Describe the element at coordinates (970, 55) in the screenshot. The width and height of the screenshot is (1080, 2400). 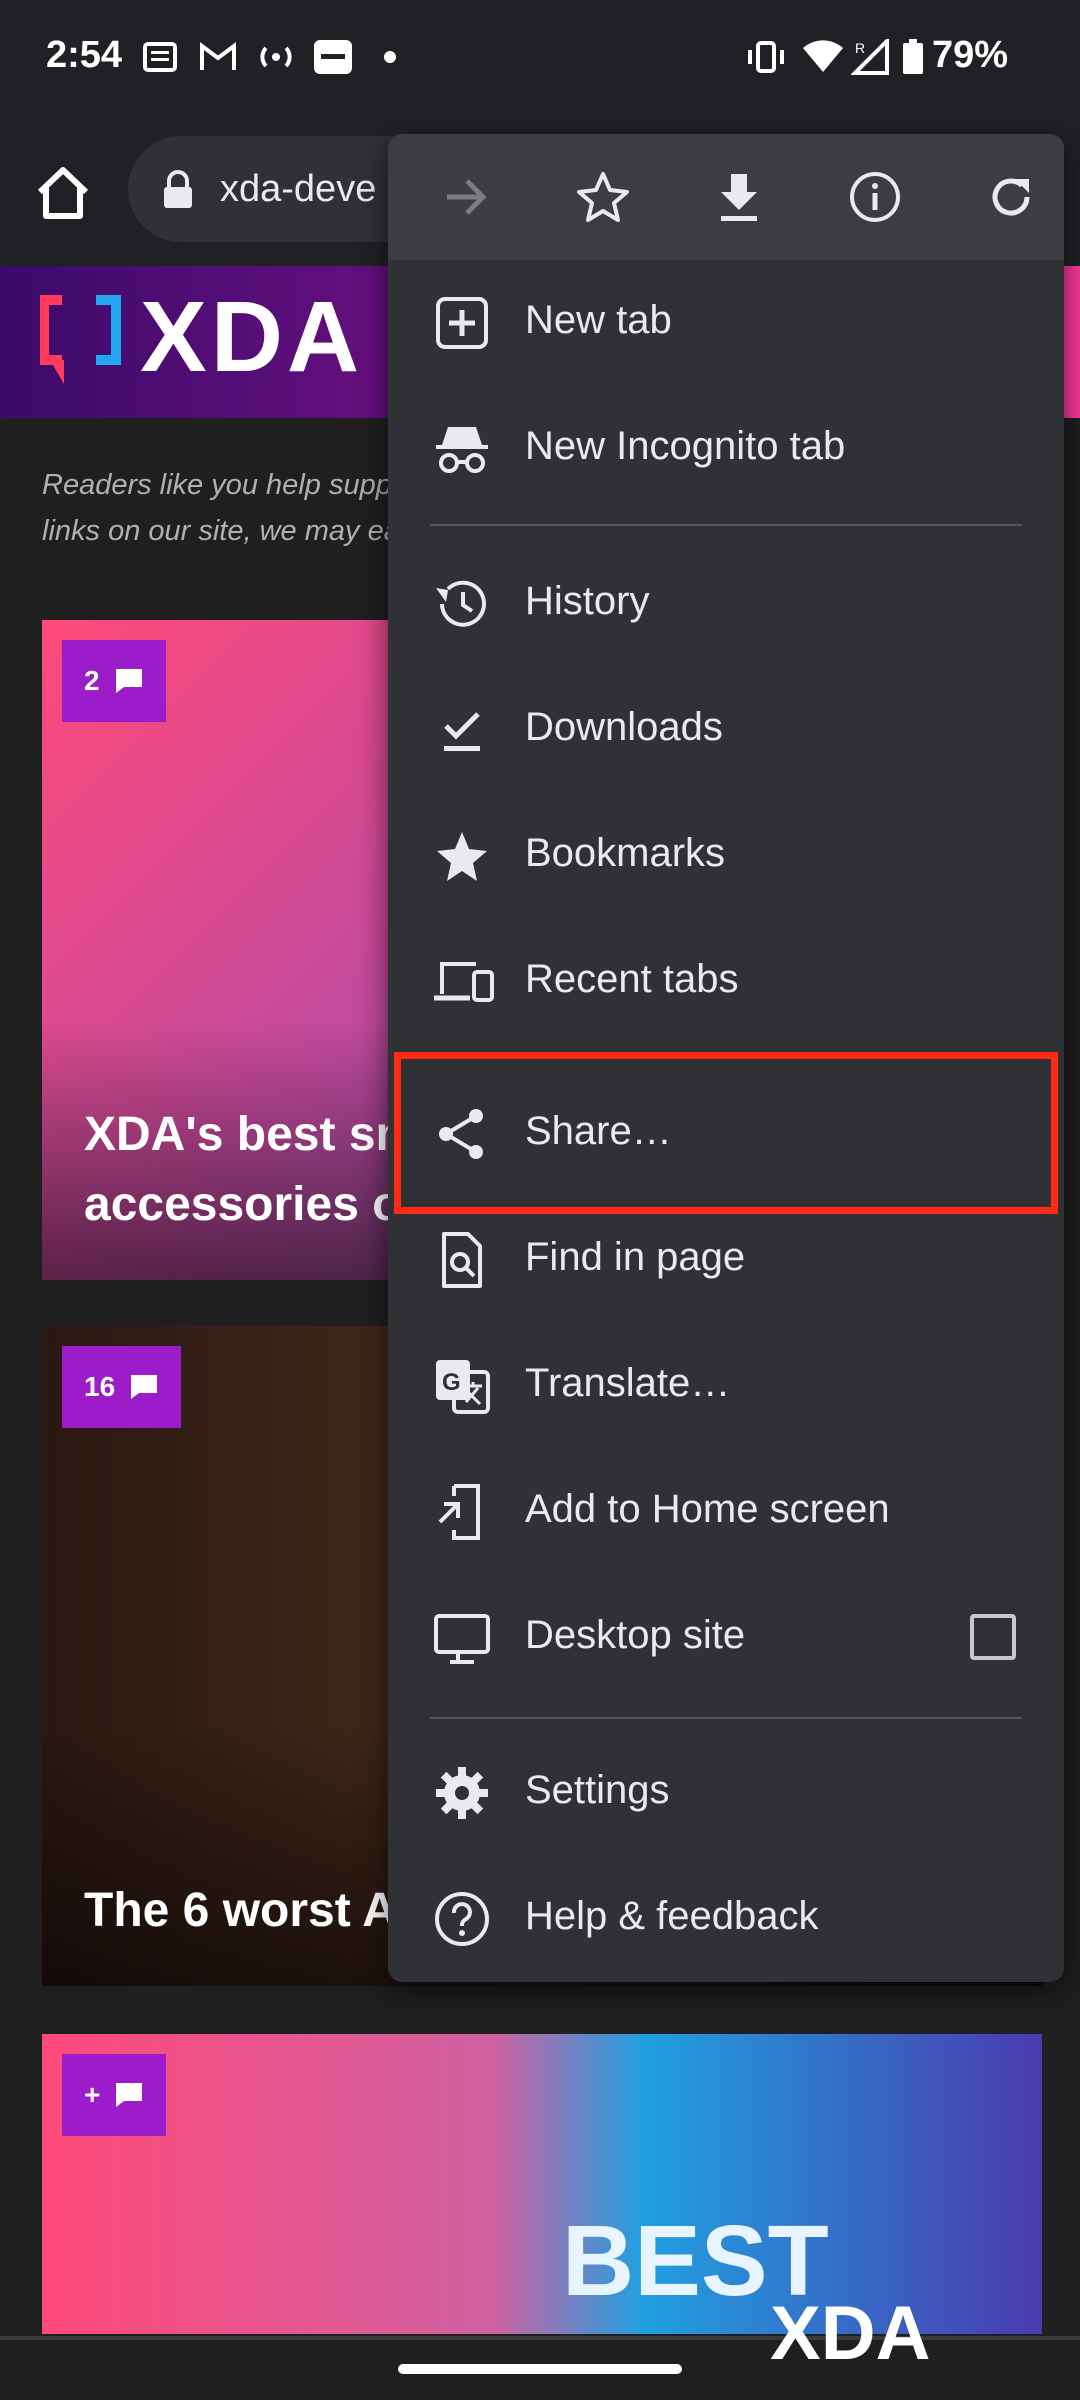
I see `battery-percentage: 79%` at that location.